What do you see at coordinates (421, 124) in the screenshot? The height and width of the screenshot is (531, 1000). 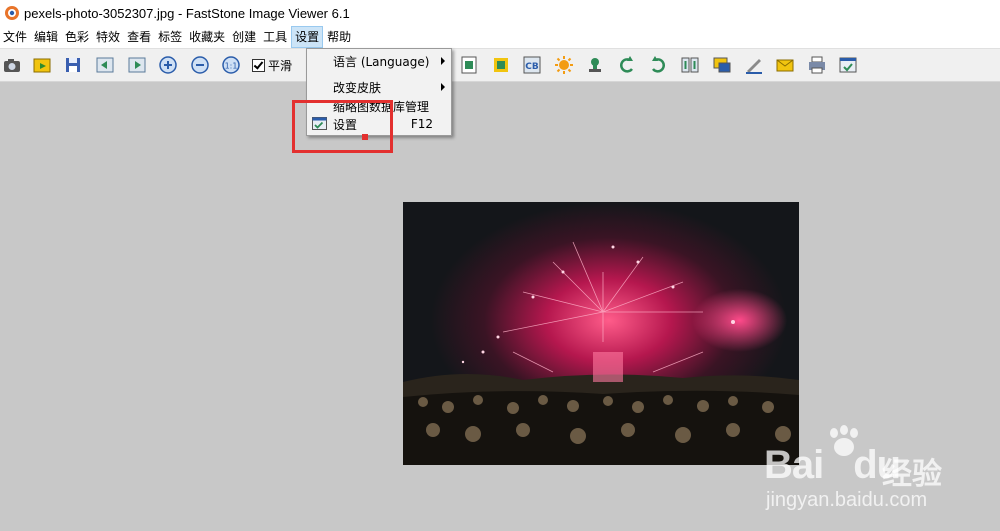 I see `menu-item-settings-shortcut: F12` at bounding box center [421, 124].